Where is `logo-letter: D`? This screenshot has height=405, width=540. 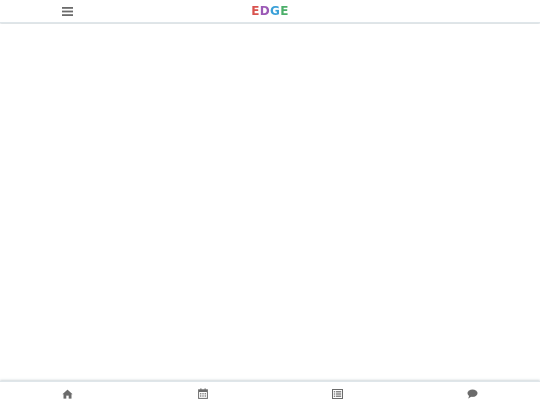
logo-letter: D is located at coordinates (265, 11).